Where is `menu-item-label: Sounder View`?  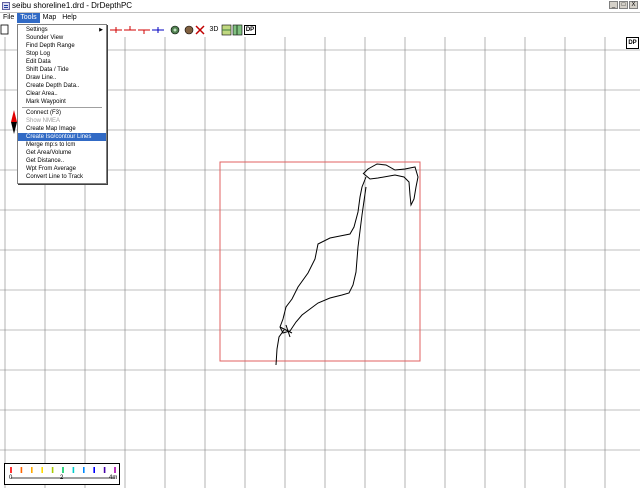 menu-item-label: Sounder View is located at coordinates (45, 38).